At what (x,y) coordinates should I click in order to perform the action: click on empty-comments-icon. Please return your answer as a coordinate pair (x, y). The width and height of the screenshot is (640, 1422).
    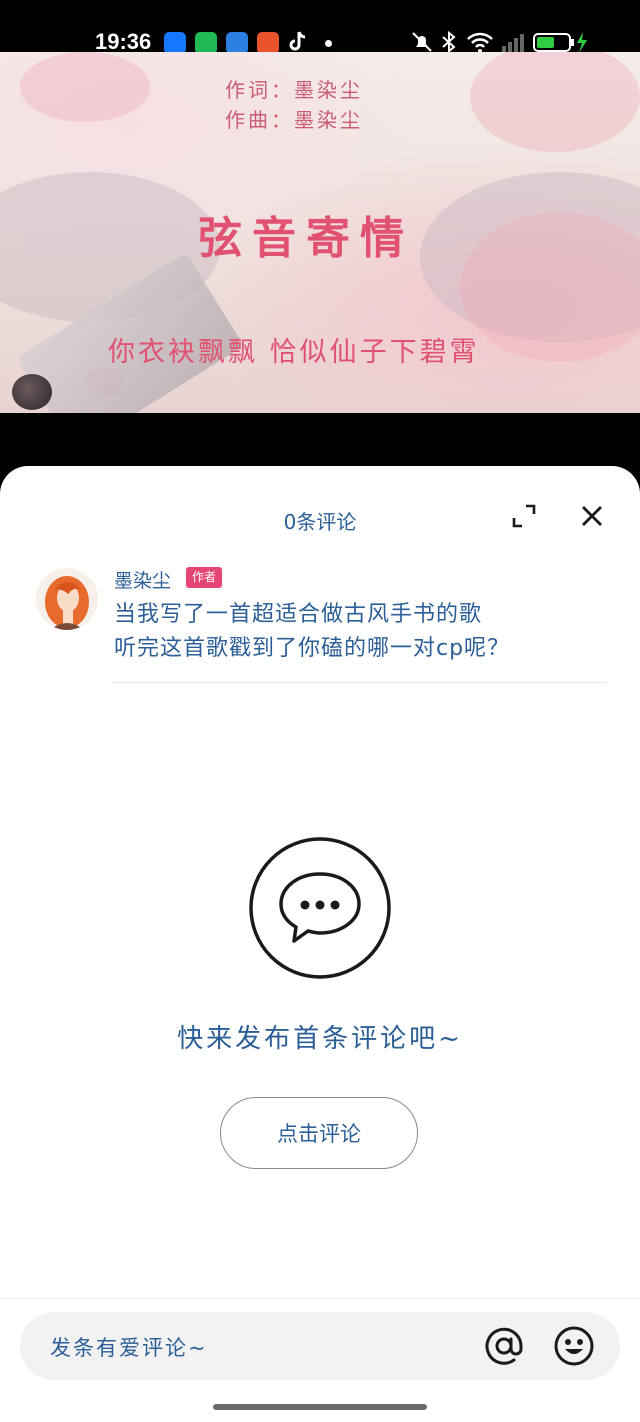
    Looking at the image, I should click on (320, 908).